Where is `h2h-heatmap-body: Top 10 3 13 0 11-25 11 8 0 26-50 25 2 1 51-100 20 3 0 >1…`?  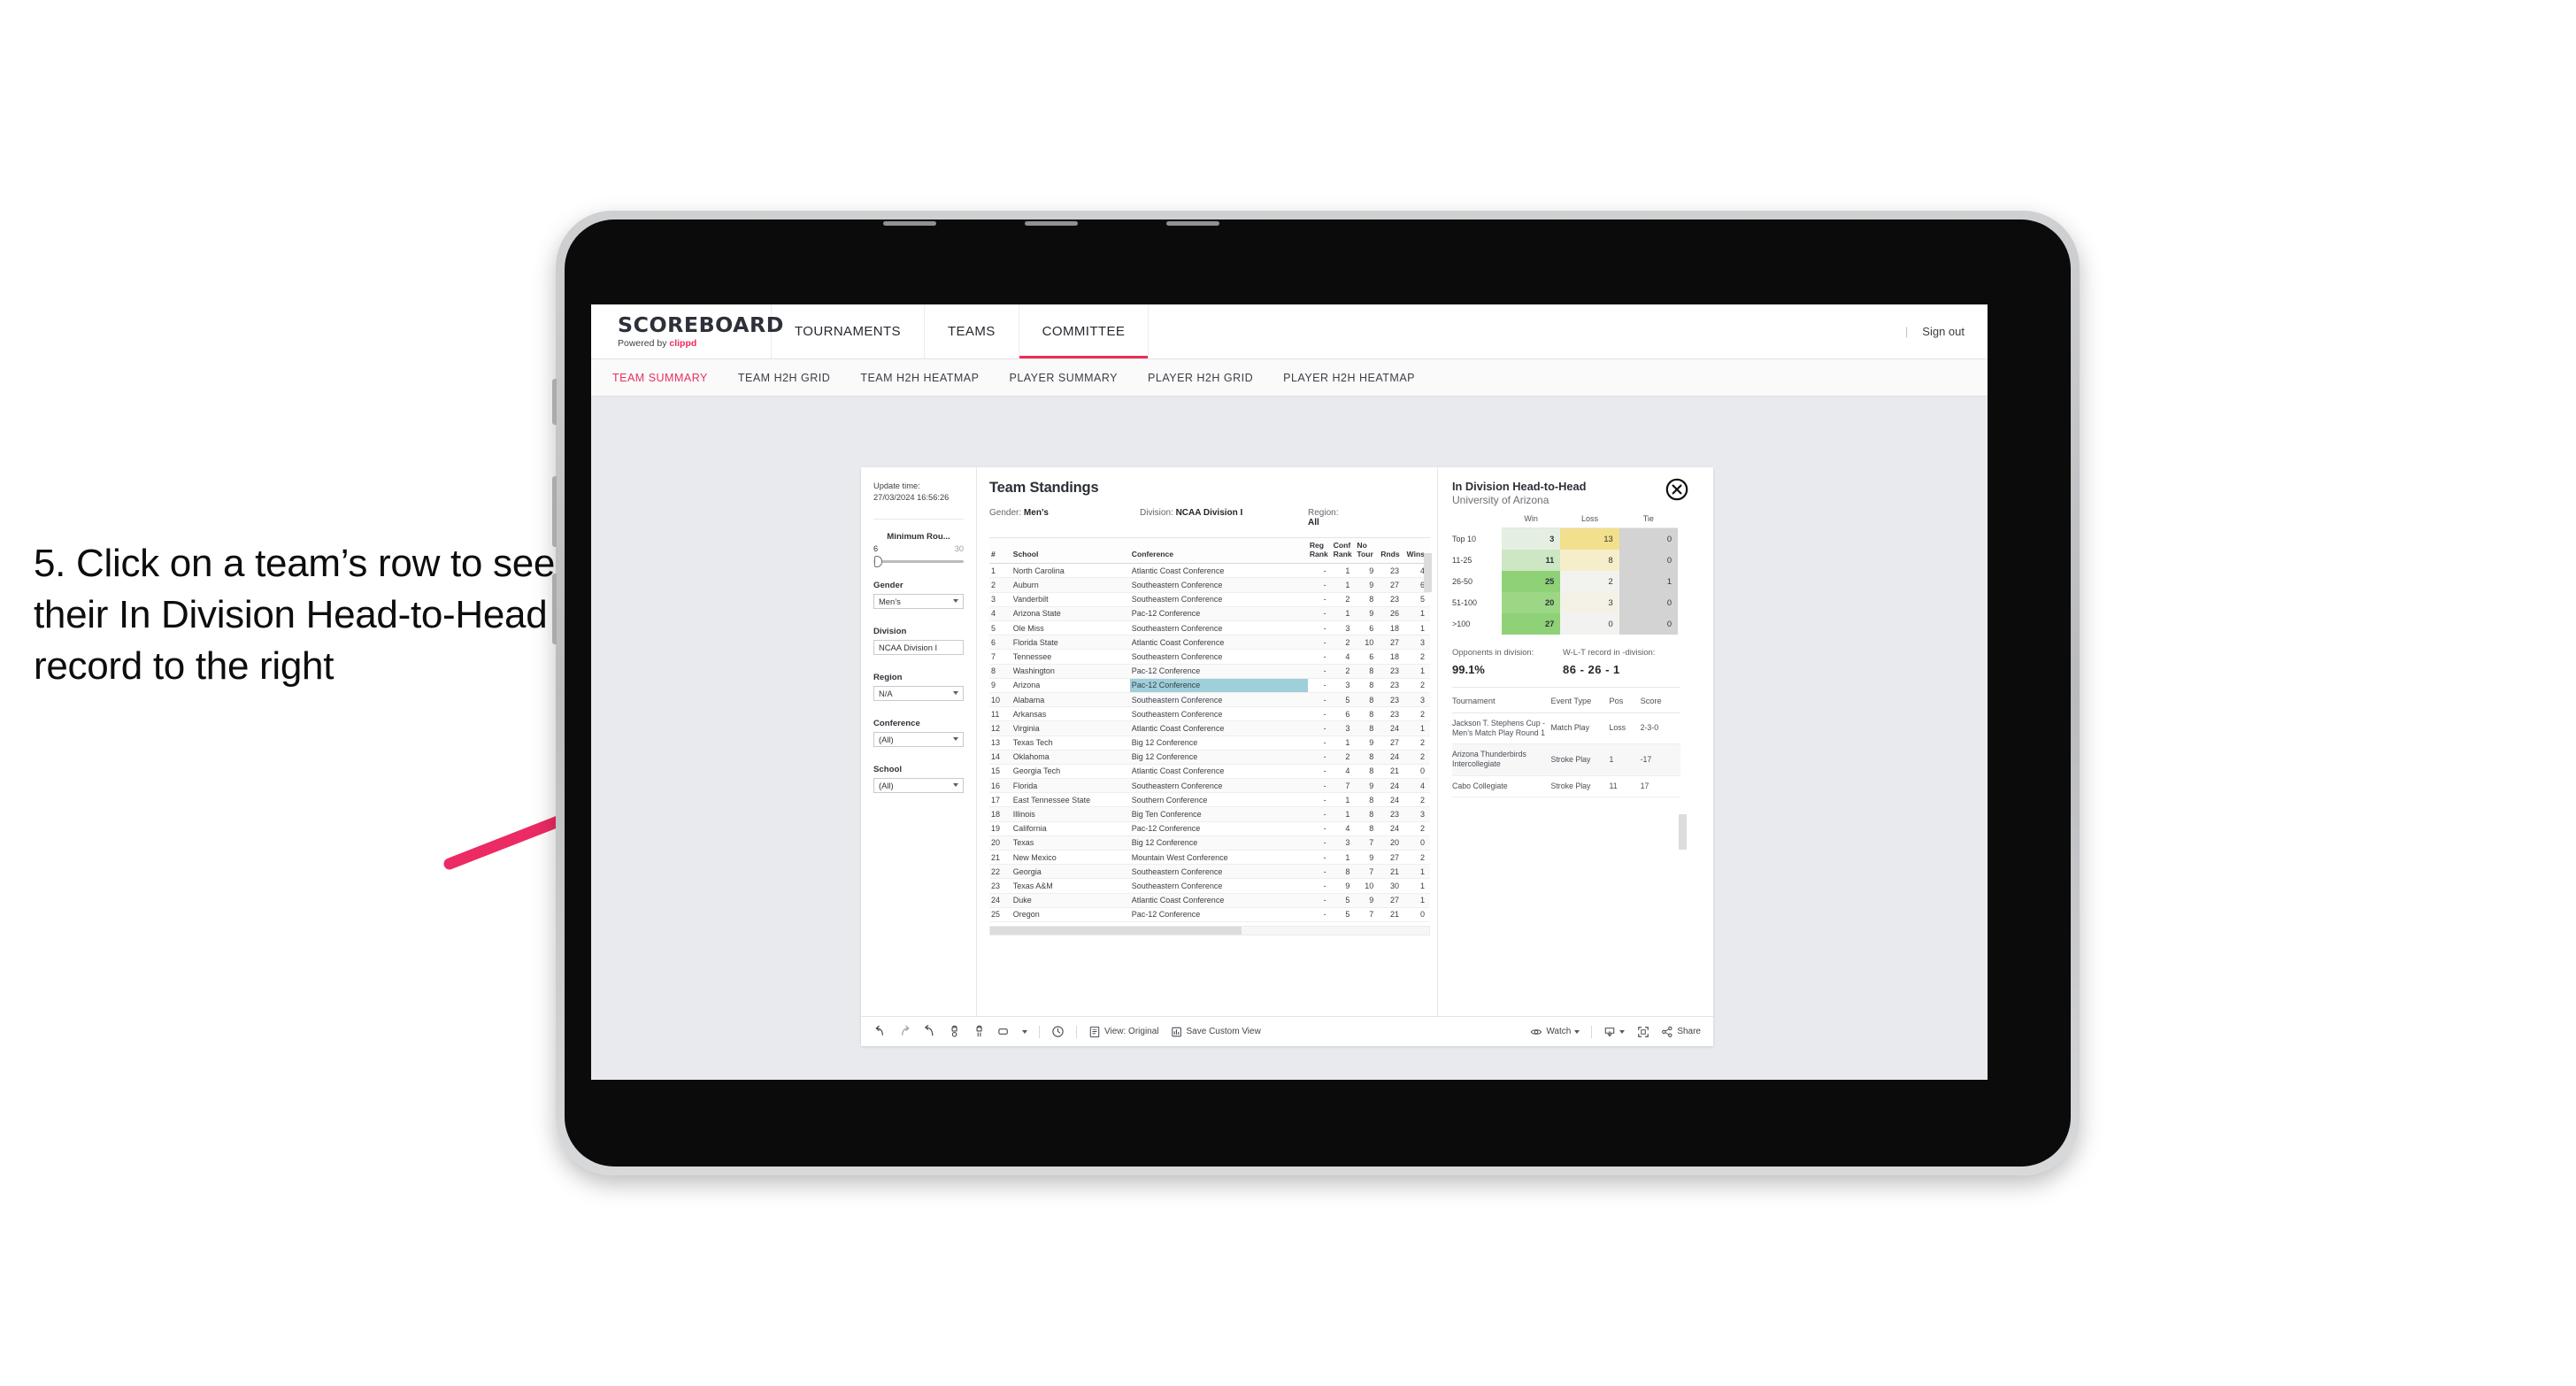
h2h-heatmap-body: Top 10 3 13 0 11-25 11 8 0 26-50 25 2 1 51-100 20 3 0 >1… is located at coordinates (1565, 581).